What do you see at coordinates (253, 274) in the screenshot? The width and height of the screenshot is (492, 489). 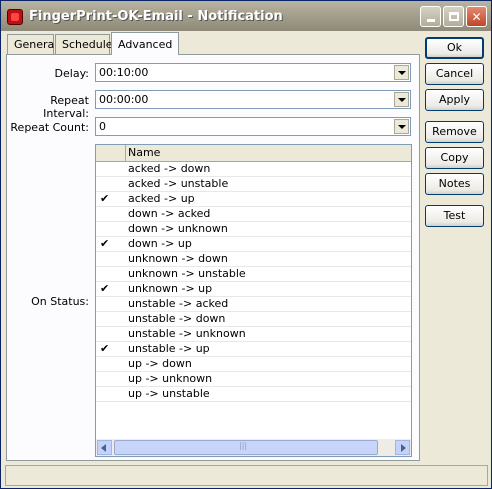 I see `list-item: unknown -> unstable` at bounding box center [253, 274].